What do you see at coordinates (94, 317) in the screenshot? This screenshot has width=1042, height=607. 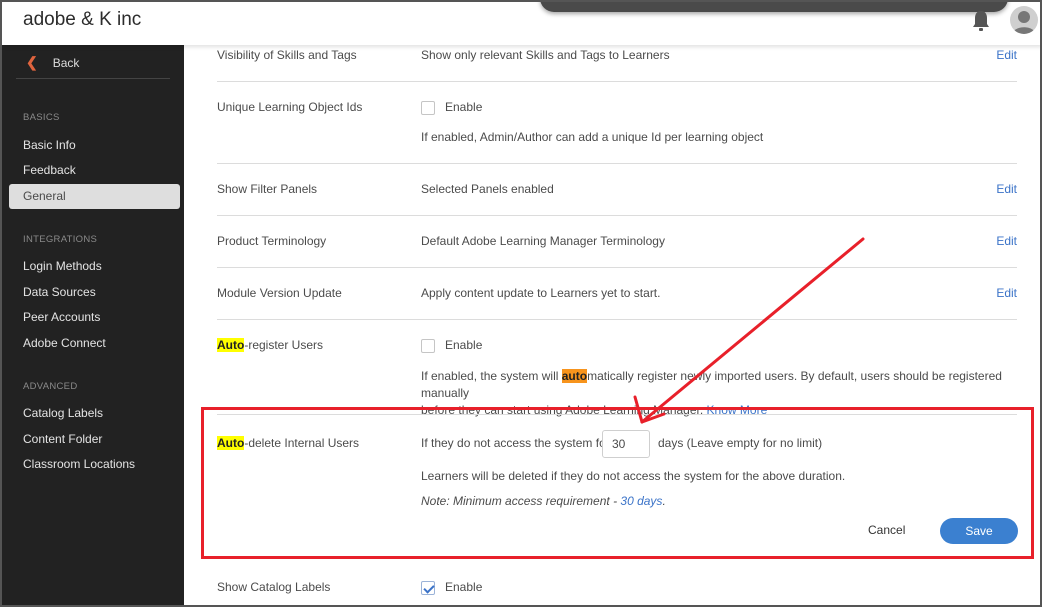 I see `sidebar-item-peer-accounts: Peer Accounts` at bounding box center [94, 317].